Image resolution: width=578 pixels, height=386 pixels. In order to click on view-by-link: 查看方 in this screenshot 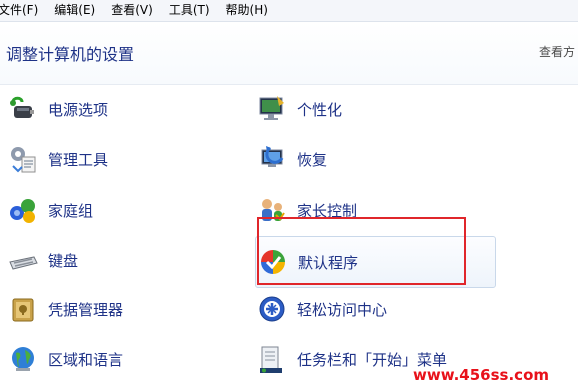, I will do `click(557, 51)`.